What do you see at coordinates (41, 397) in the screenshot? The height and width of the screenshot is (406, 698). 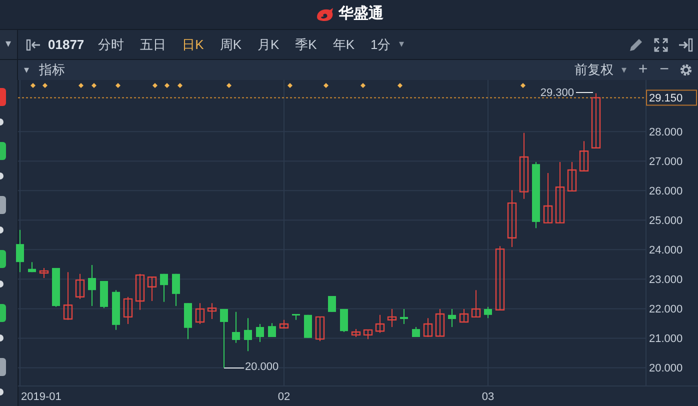 I see `date-axis-label: 2019-01` at bounding box center [41, 397].